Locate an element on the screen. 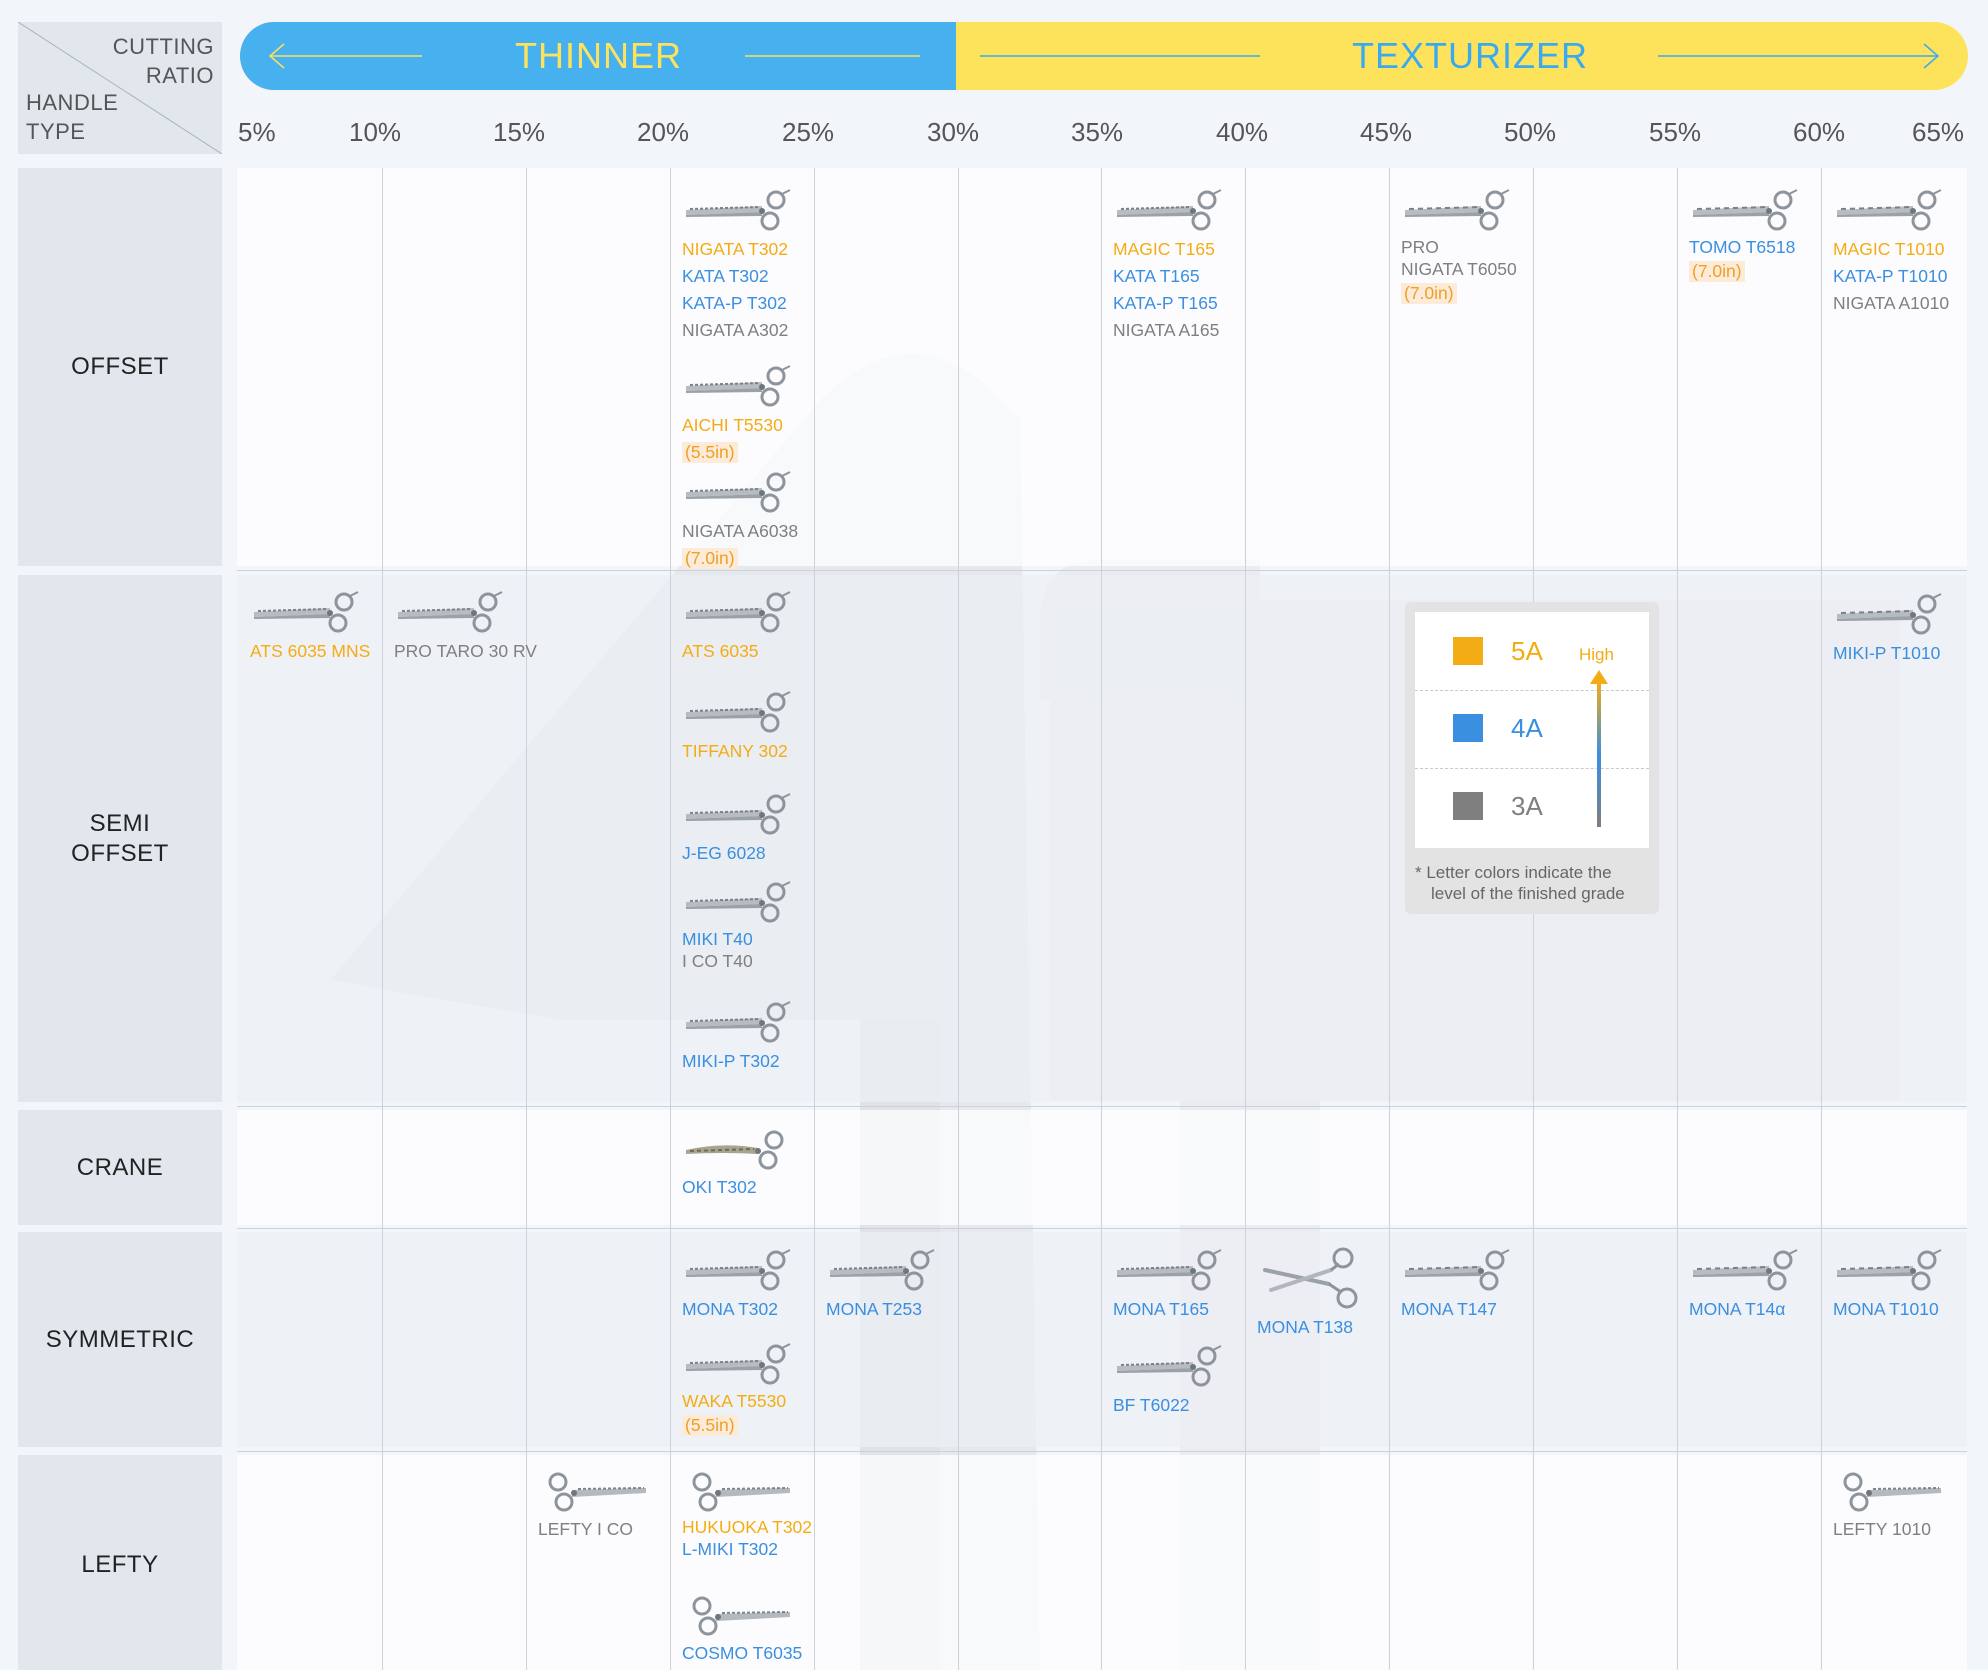 The image size is (1988, 1670). product-name: MONA T1010 is located at coordinates (1886, 1309).